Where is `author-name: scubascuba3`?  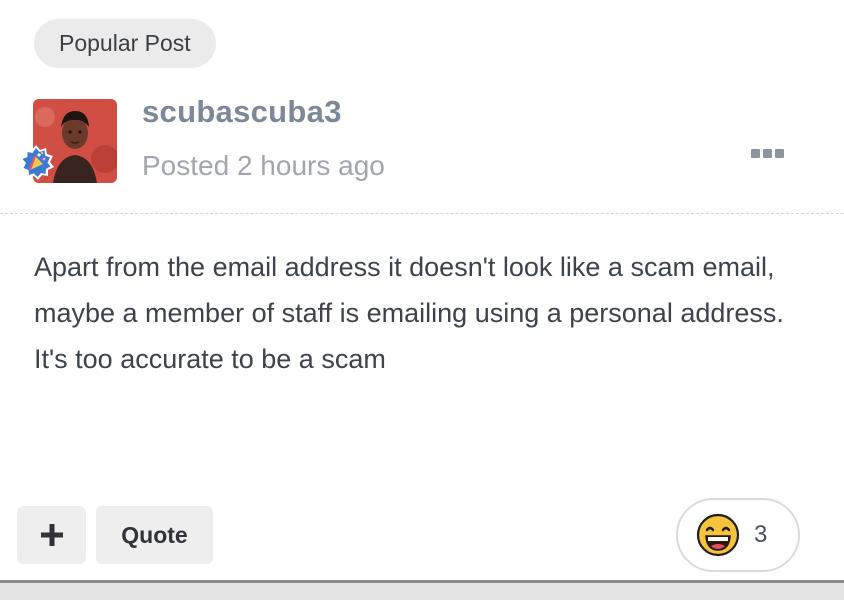 author-name: scubascuba3 is located at coordinates (242, 112).